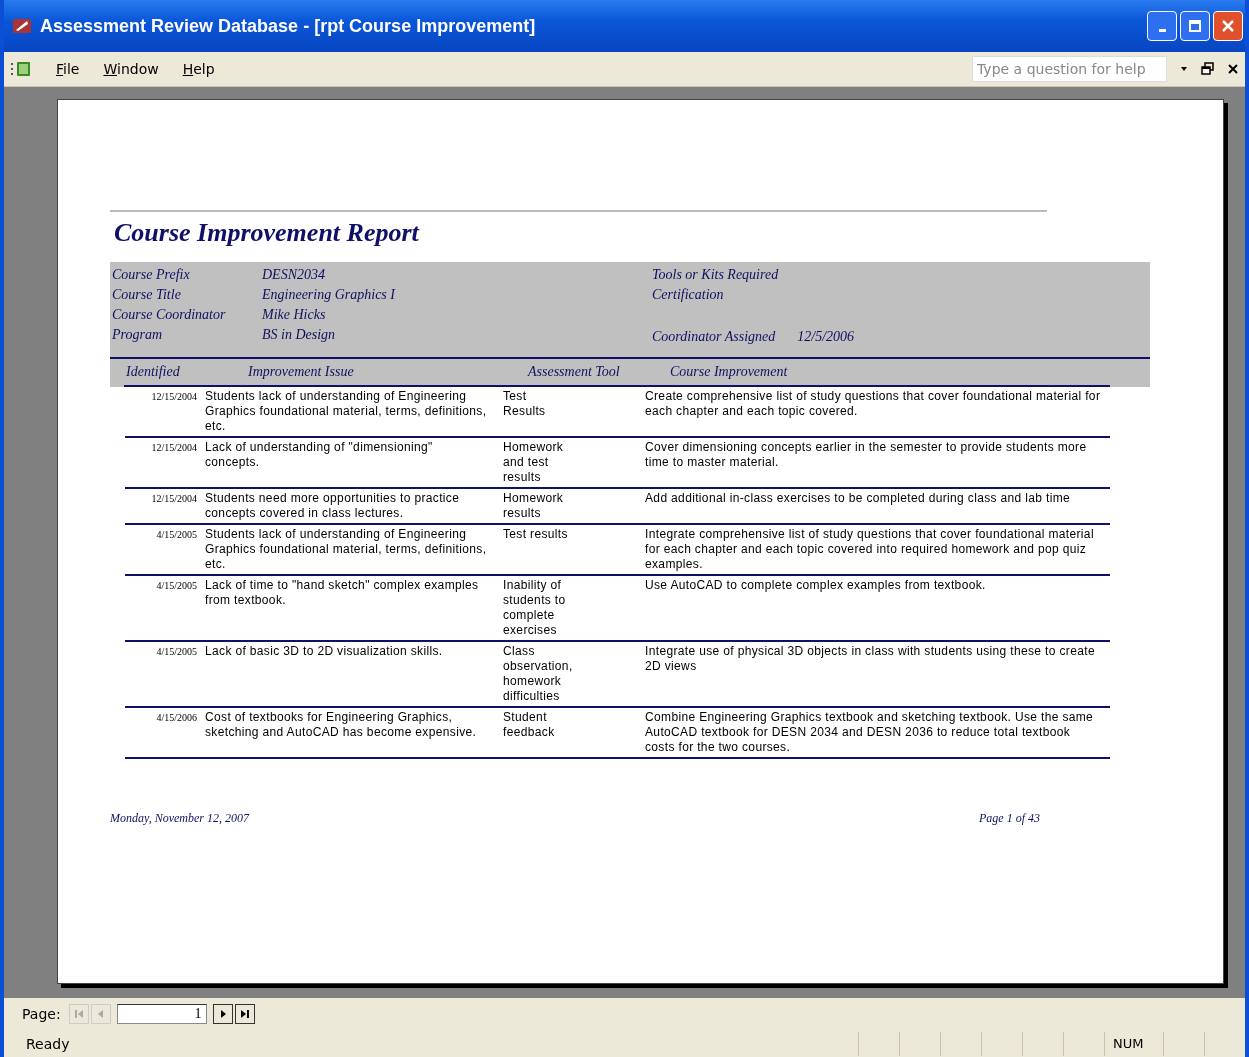 This screenshot has height=1057, width=1249. Describe the element at coordinates (866, 455) in the screenshot. I see `table-cell-text: Cover dimensioning concepts earlier in the semester to provide students more time to master material.` at that location.